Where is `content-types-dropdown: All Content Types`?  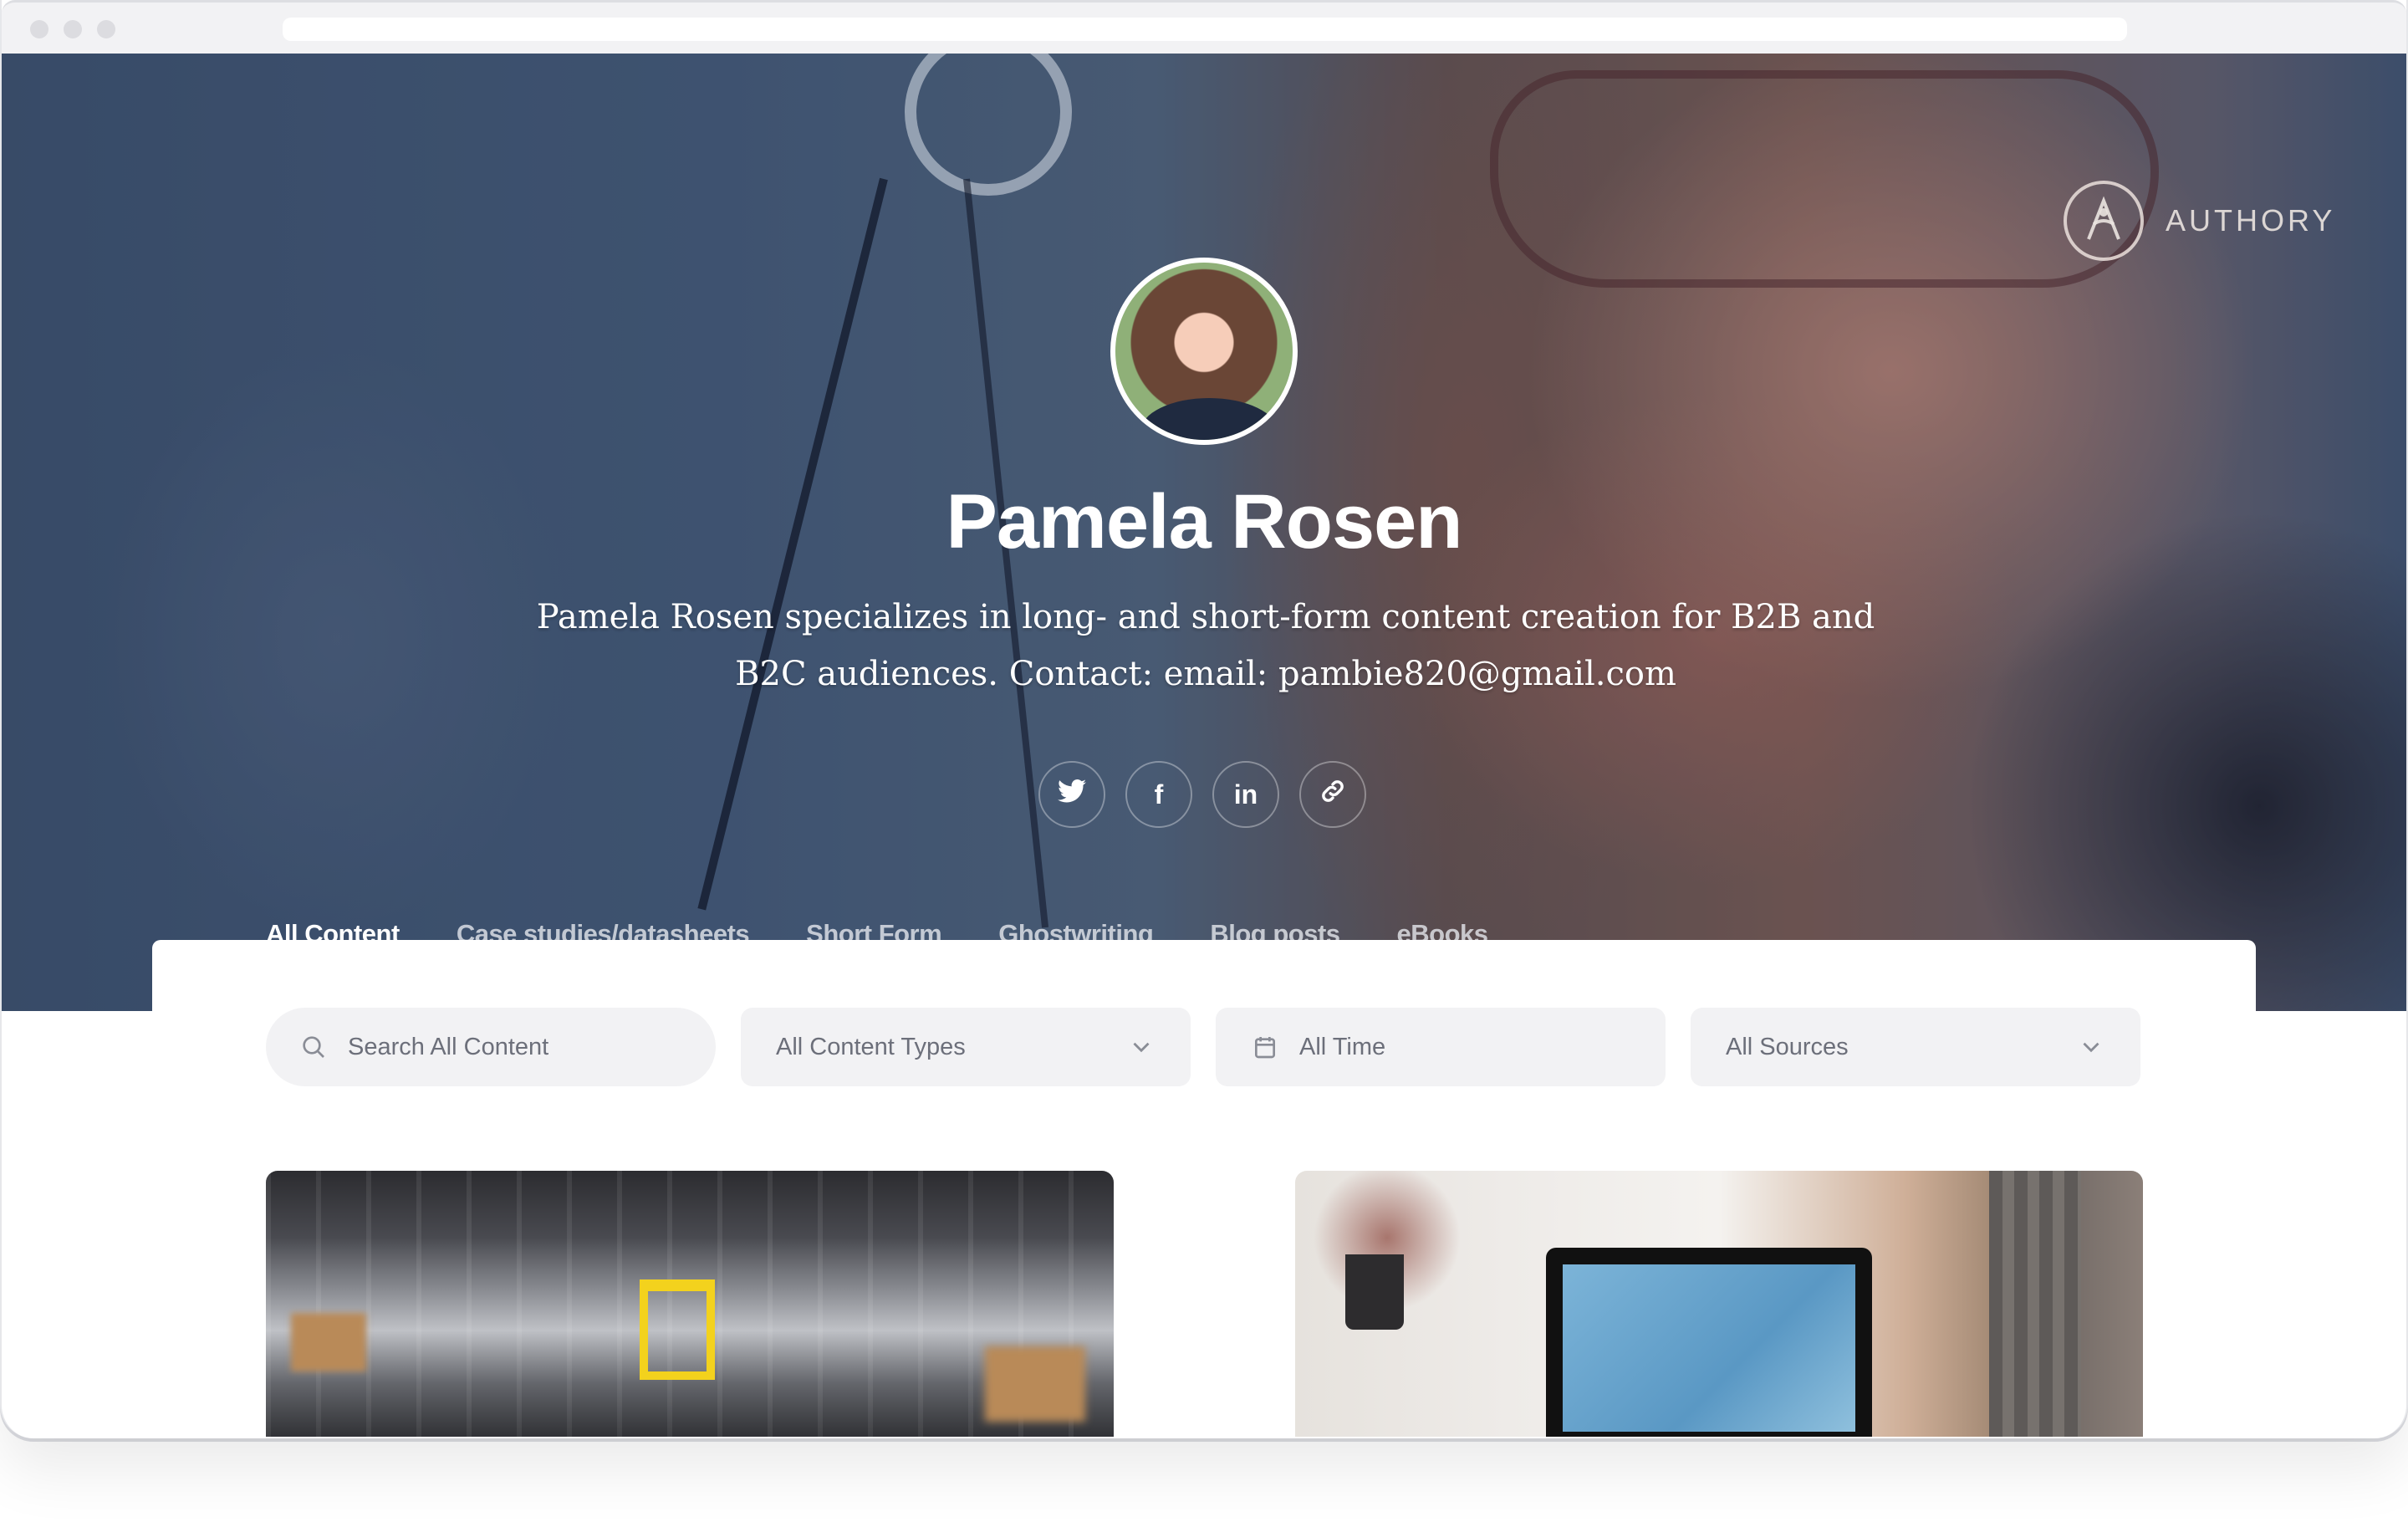
content-types-dropdown: All Content Types is located at coordinates (966, 1047).